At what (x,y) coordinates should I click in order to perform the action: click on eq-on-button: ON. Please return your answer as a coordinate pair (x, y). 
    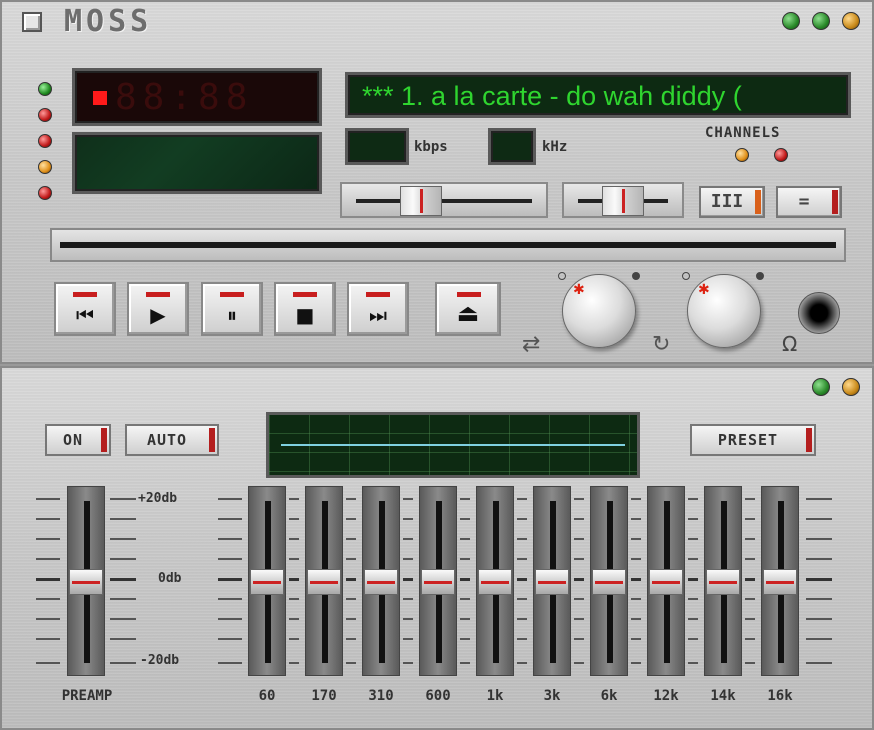
    Looking at the image, I should click on (78, 440).